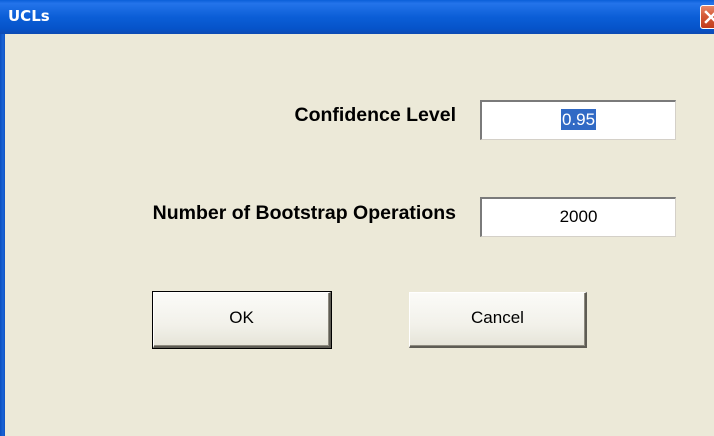 Image resolution: width=714 pixels, height=436 pixels. Describe the element at coordinates (29, 16) in the screenshot. I see `window-title: UCLs` at that location.